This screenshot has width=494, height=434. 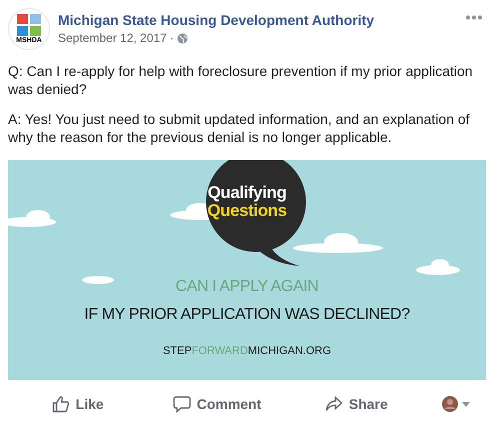 I want to click on avatar-icon, so click(x=450, y=404).